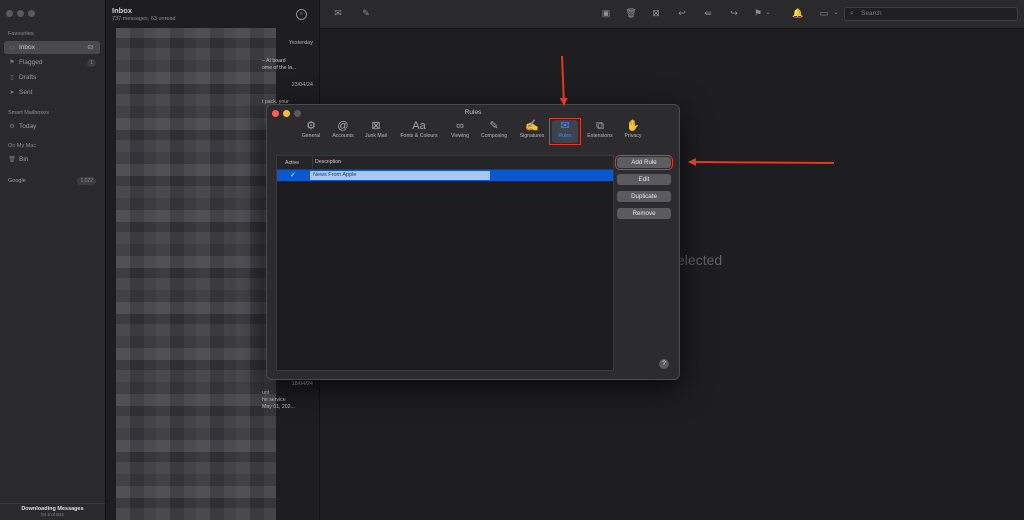 This screenshot has height=520, width=1024. I want to click on extensions-icon: ⧉, so click(600, 126).